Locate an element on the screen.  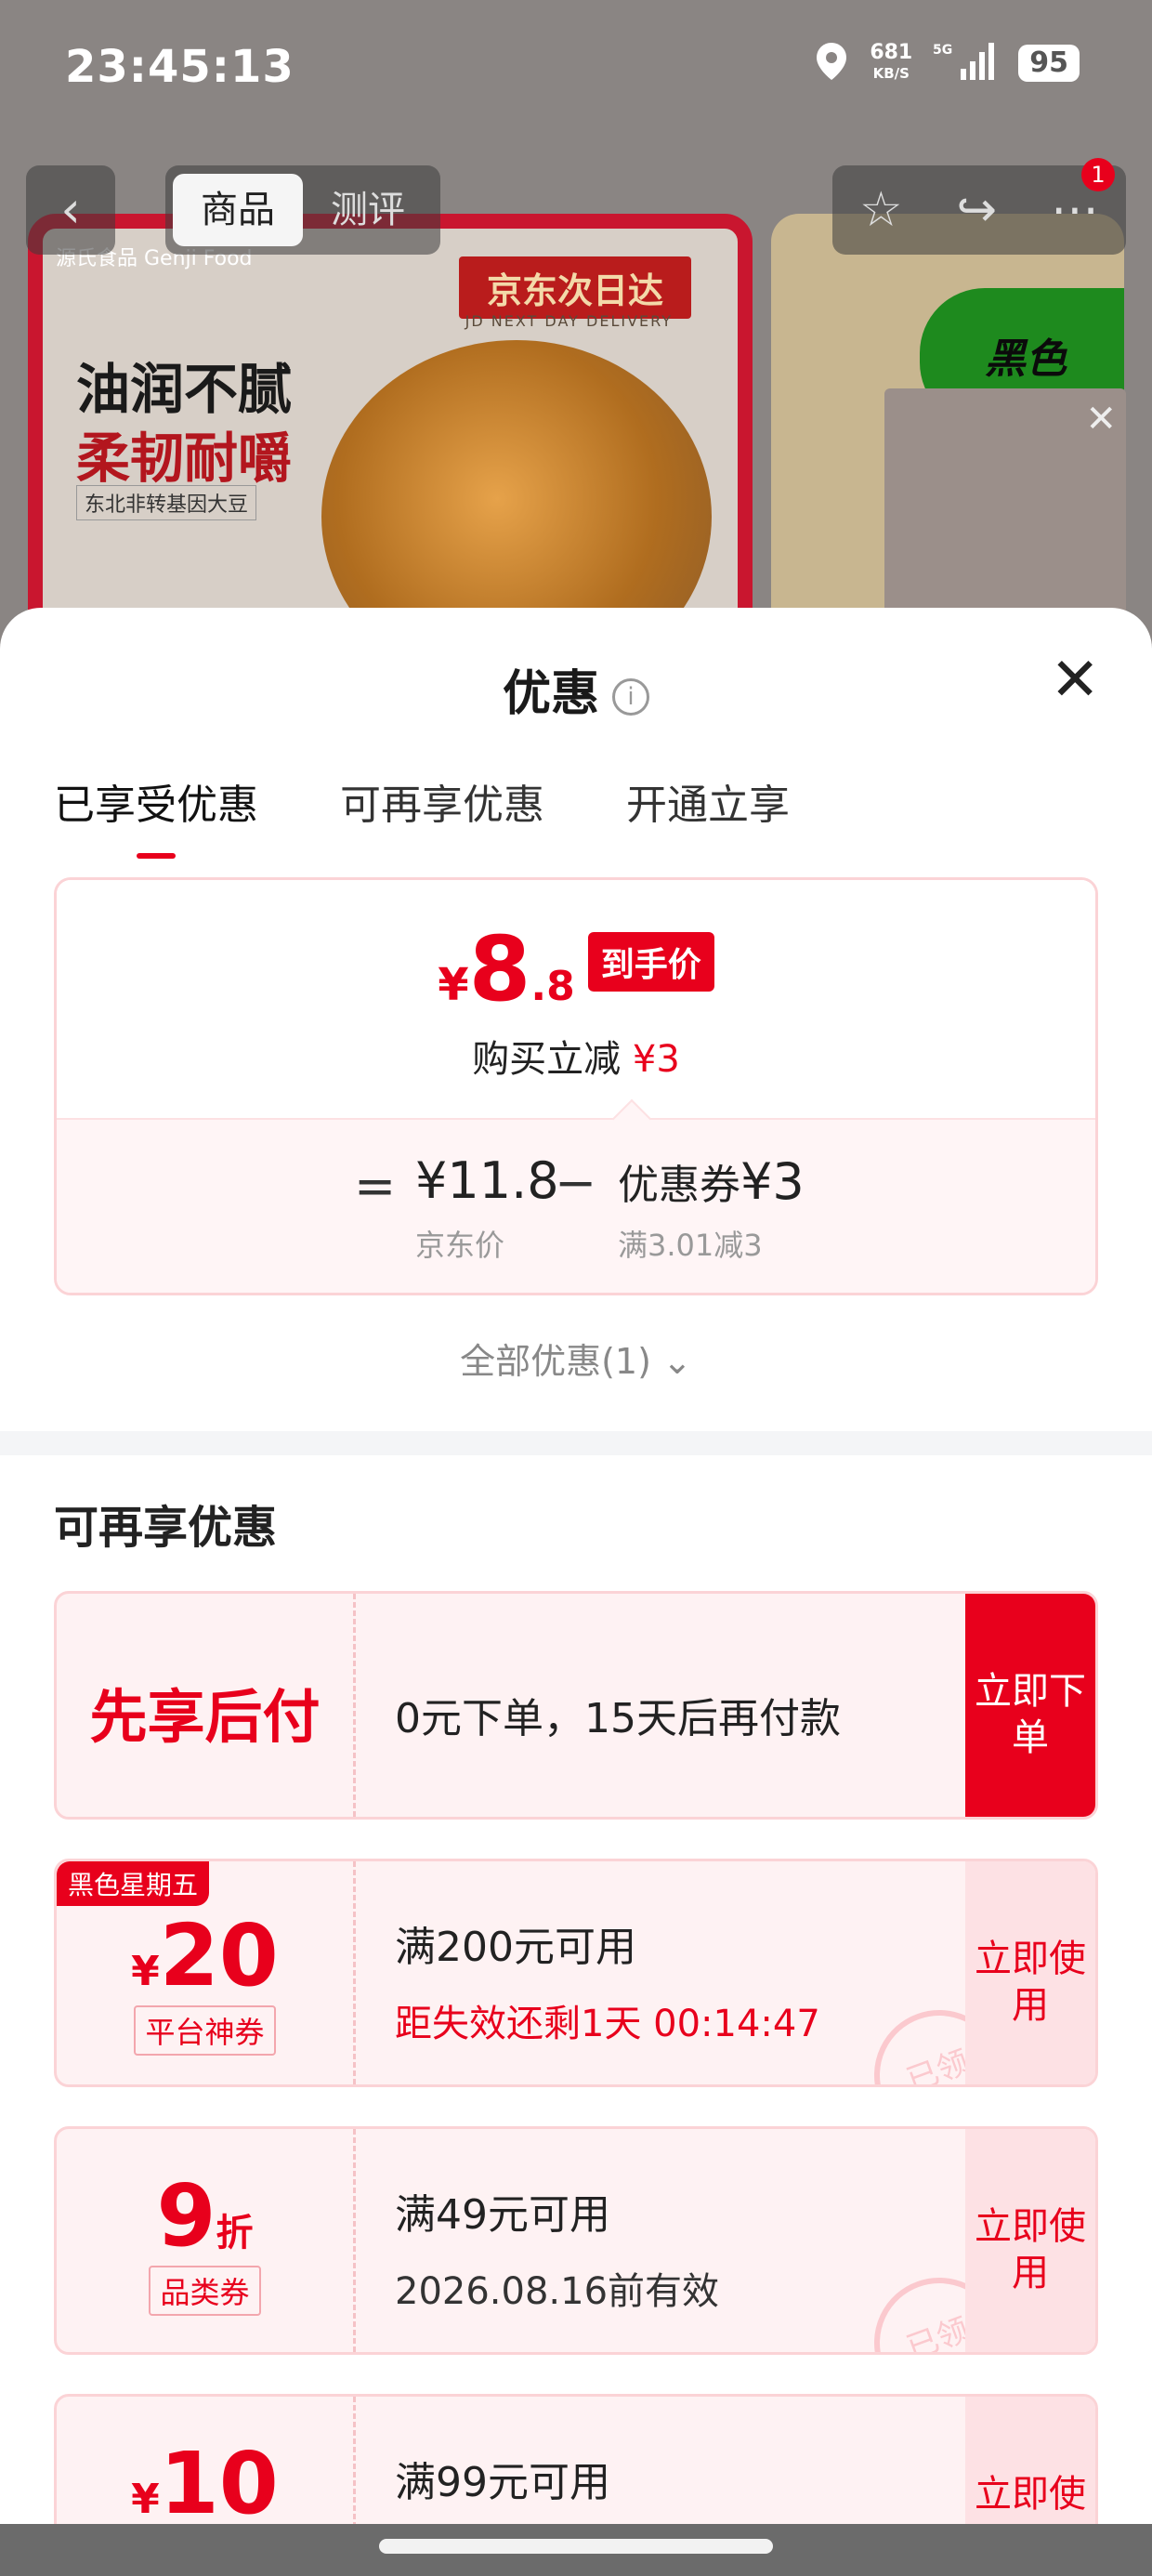
coupon-threshold: 满200元可用 is located at coordinates (515, 1947).